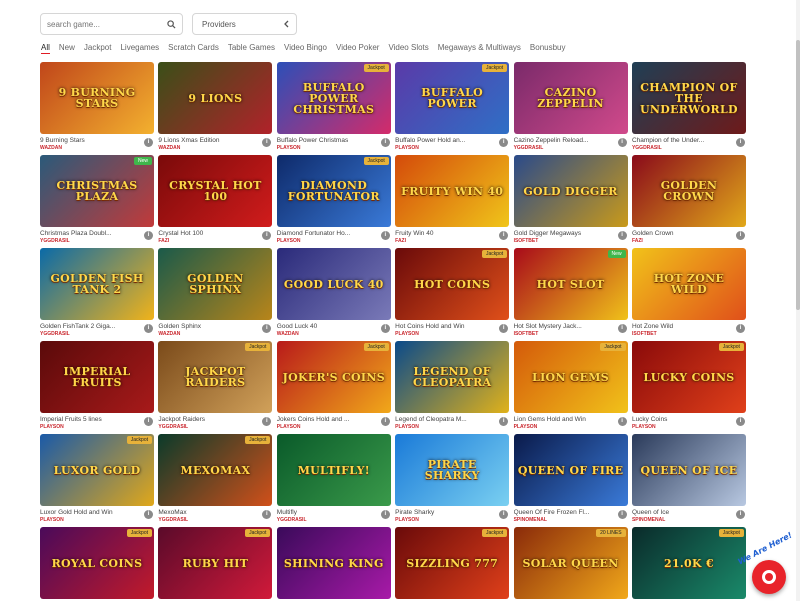 The height and width of the screenshot is (601, 800). What do you see at coordinates (97, 98) in the screenshot?
I see `game-thumbnail: 9 Burning Stars` at bounding box center [97, 98].